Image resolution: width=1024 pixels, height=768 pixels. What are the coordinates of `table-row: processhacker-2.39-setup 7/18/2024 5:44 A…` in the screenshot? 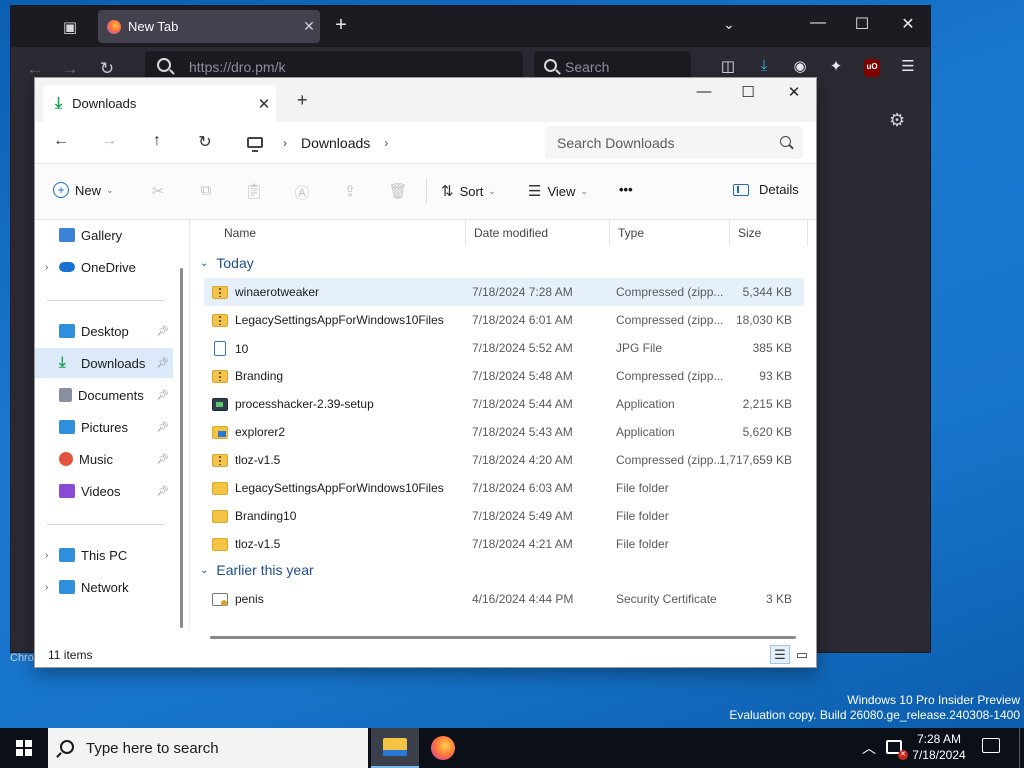 It's located at (504, 404).